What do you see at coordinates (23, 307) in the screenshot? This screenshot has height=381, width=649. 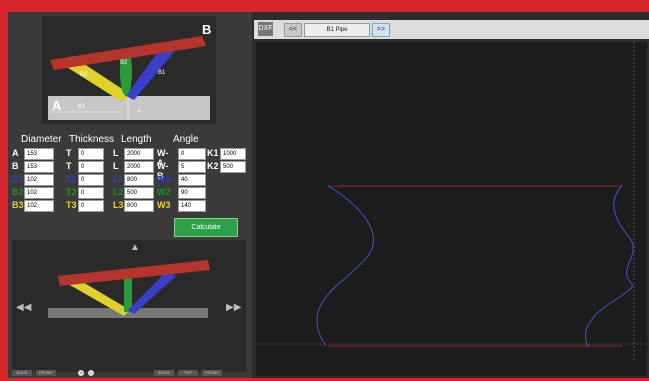 I see `rotate-left-icon: ◀◀` at bounding box center [23, 307].